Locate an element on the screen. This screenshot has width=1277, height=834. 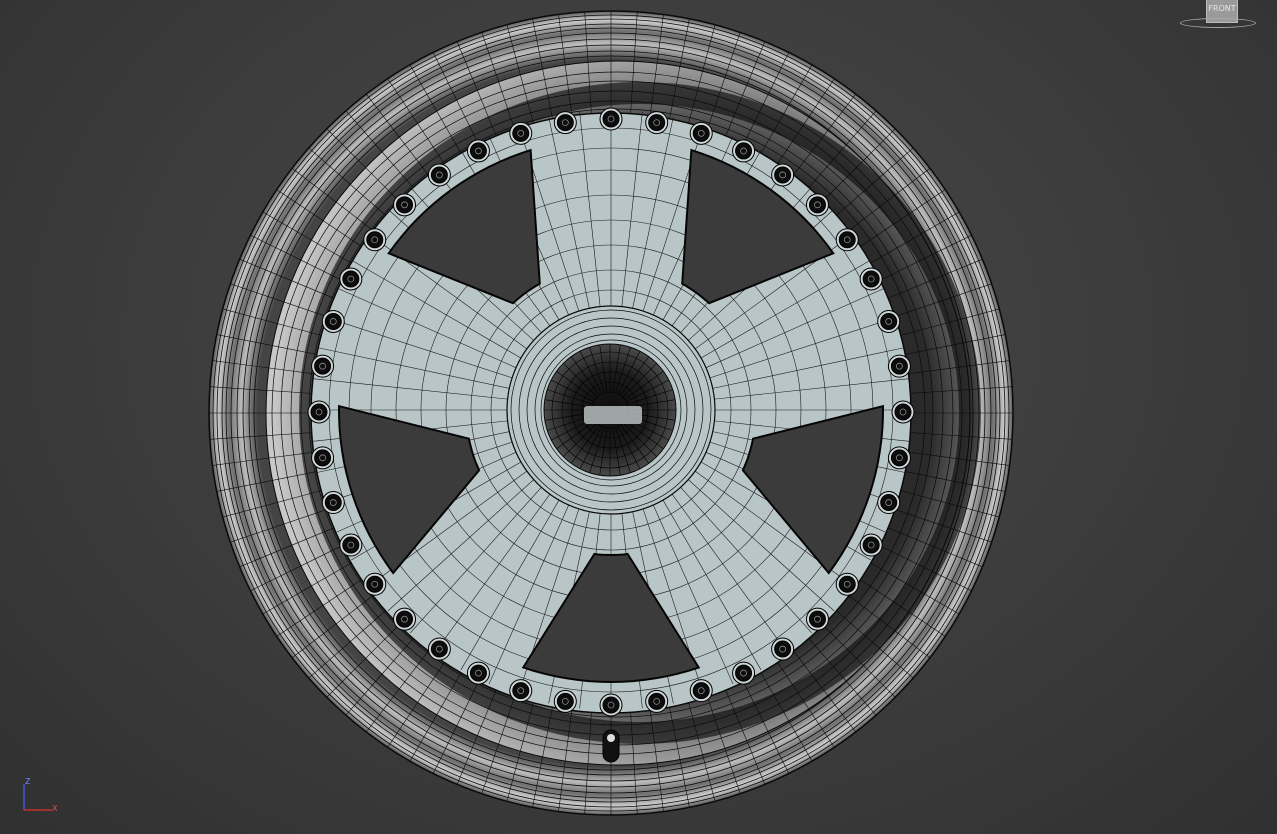
center-logo is located at coordinates (613, 415).